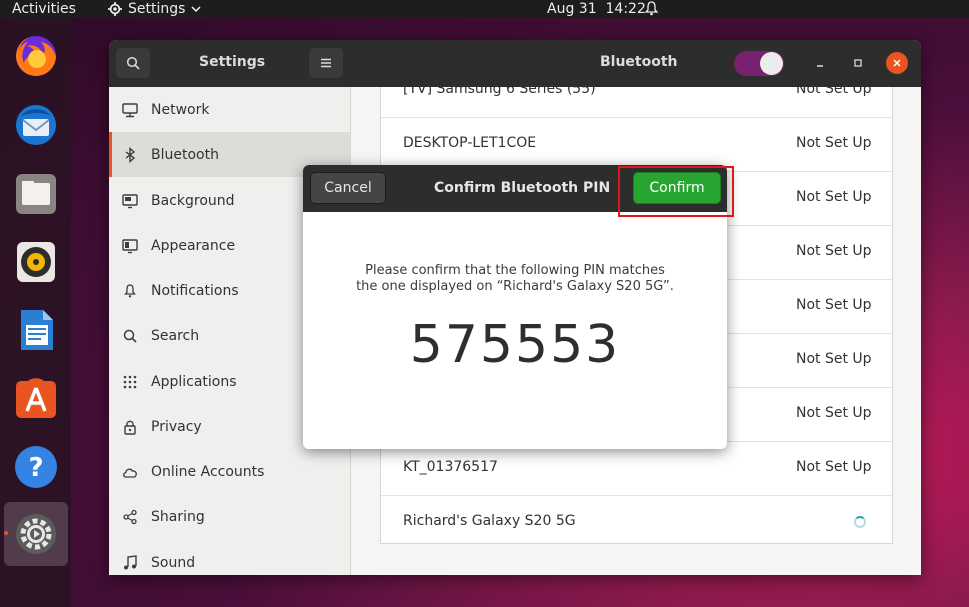  Describe the element at coordinates (229, 516) in the screenshot. I see `sidebar-item-sharing: Sharing` at that location.